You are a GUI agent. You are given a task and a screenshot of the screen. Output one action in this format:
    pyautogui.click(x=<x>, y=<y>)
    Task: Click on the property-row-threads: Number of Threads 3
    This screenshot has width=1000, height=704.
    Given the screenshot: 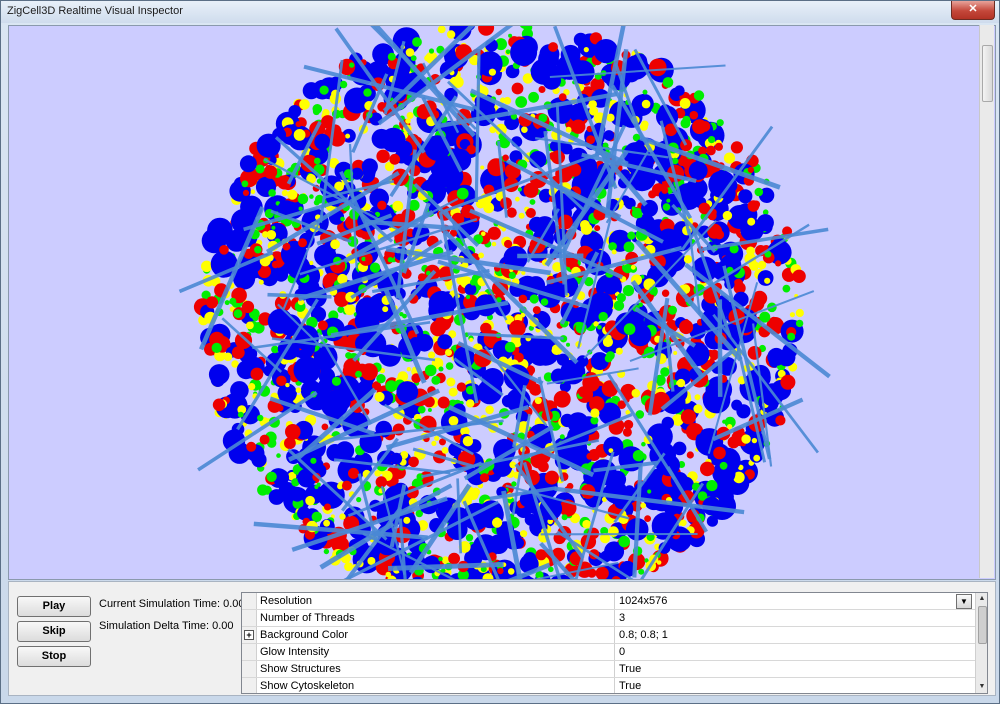 What is the action you would take?
    pyautogui.click(x=608, y=618)
    